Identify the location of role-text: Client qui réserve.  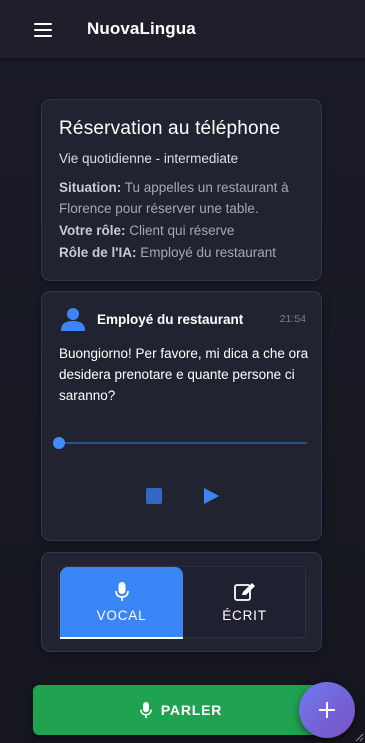
(182, 230).